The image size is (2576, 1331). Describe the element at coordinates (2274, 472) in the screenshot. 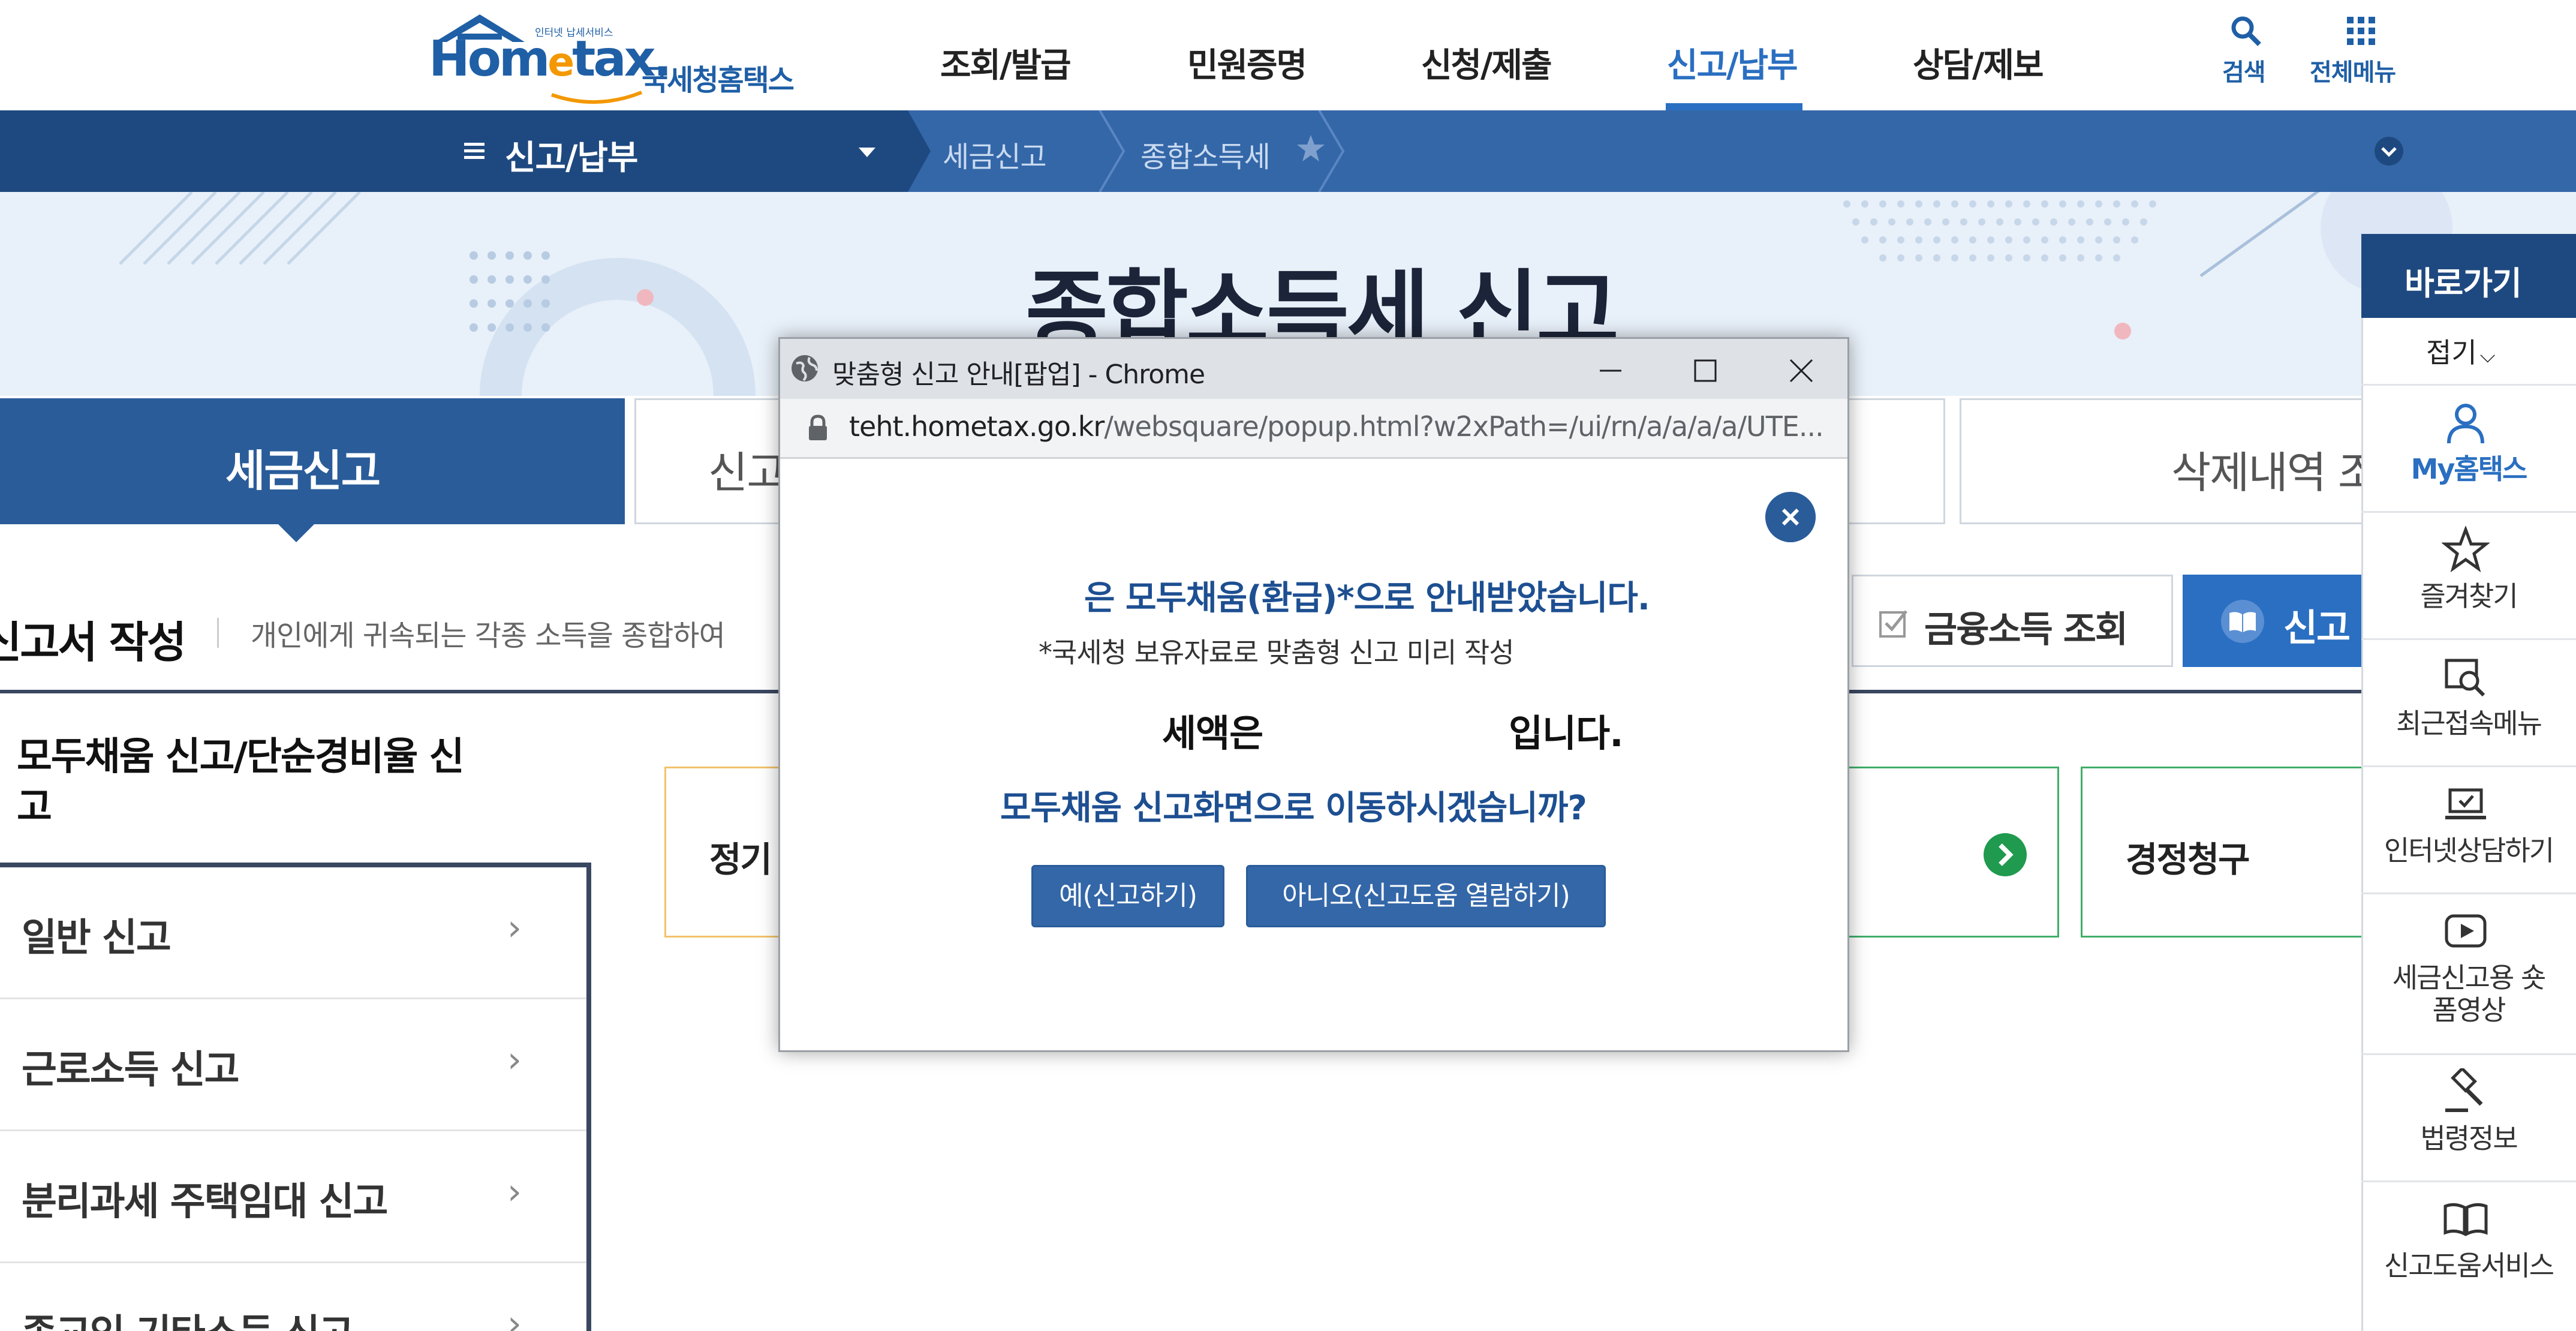

I see `tab-label: 삭제내역 조` at that location.